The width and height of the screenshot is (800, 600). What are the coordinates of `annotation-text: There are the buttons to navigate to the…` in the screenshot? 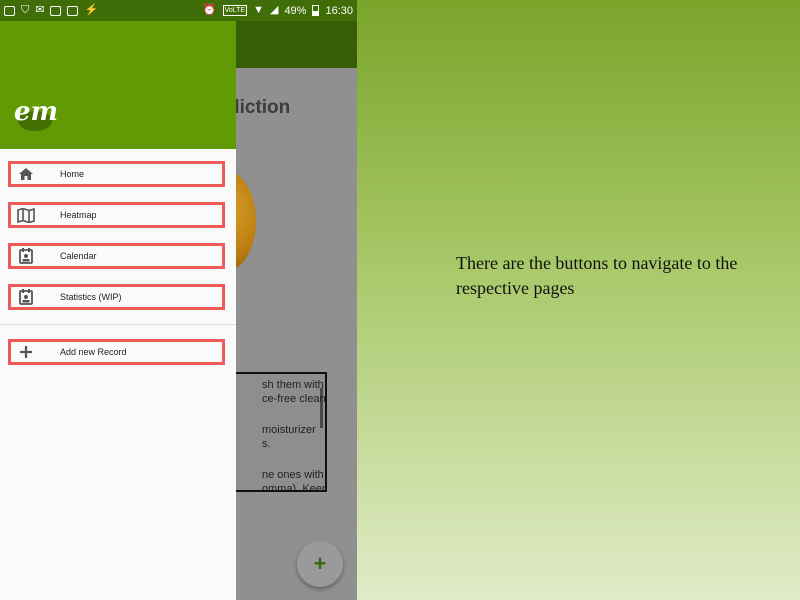 It's located at (597, 275).